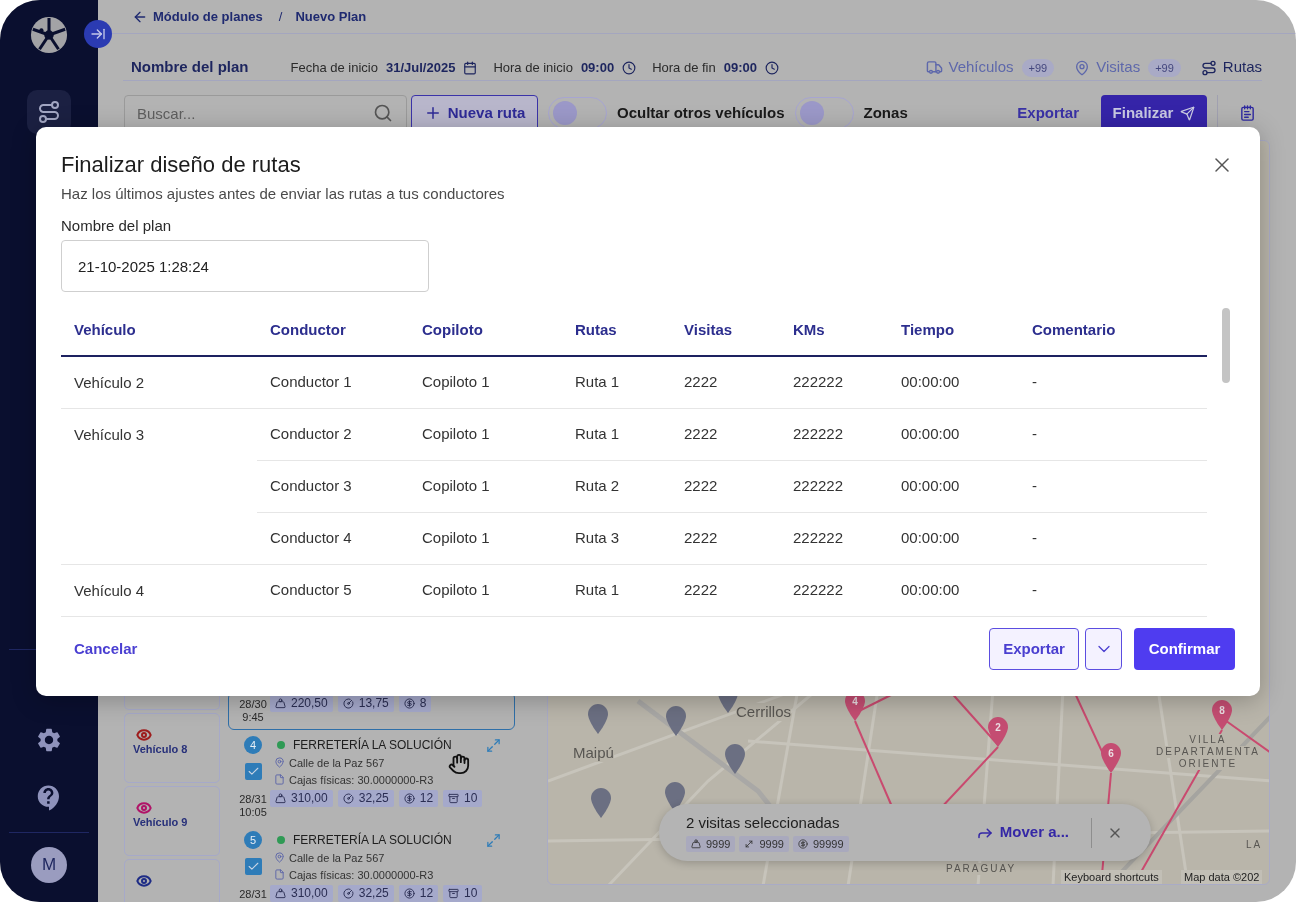  What do you see at coordinates (1226, 345) in the screenshot?
I see `scrollbar` at bounding box center [1226, 345].